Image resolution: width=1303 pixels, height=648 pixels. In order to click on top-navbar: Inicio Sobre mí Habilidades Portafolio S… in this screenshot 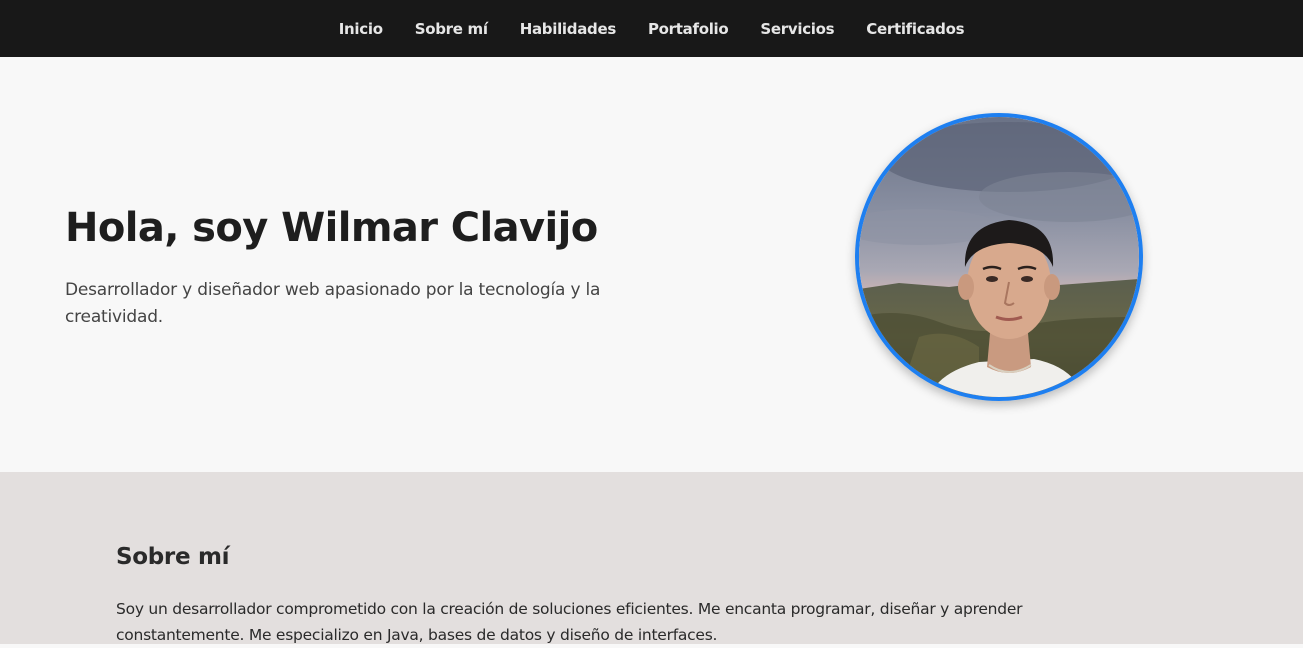, I will do `click(651, 28)`.